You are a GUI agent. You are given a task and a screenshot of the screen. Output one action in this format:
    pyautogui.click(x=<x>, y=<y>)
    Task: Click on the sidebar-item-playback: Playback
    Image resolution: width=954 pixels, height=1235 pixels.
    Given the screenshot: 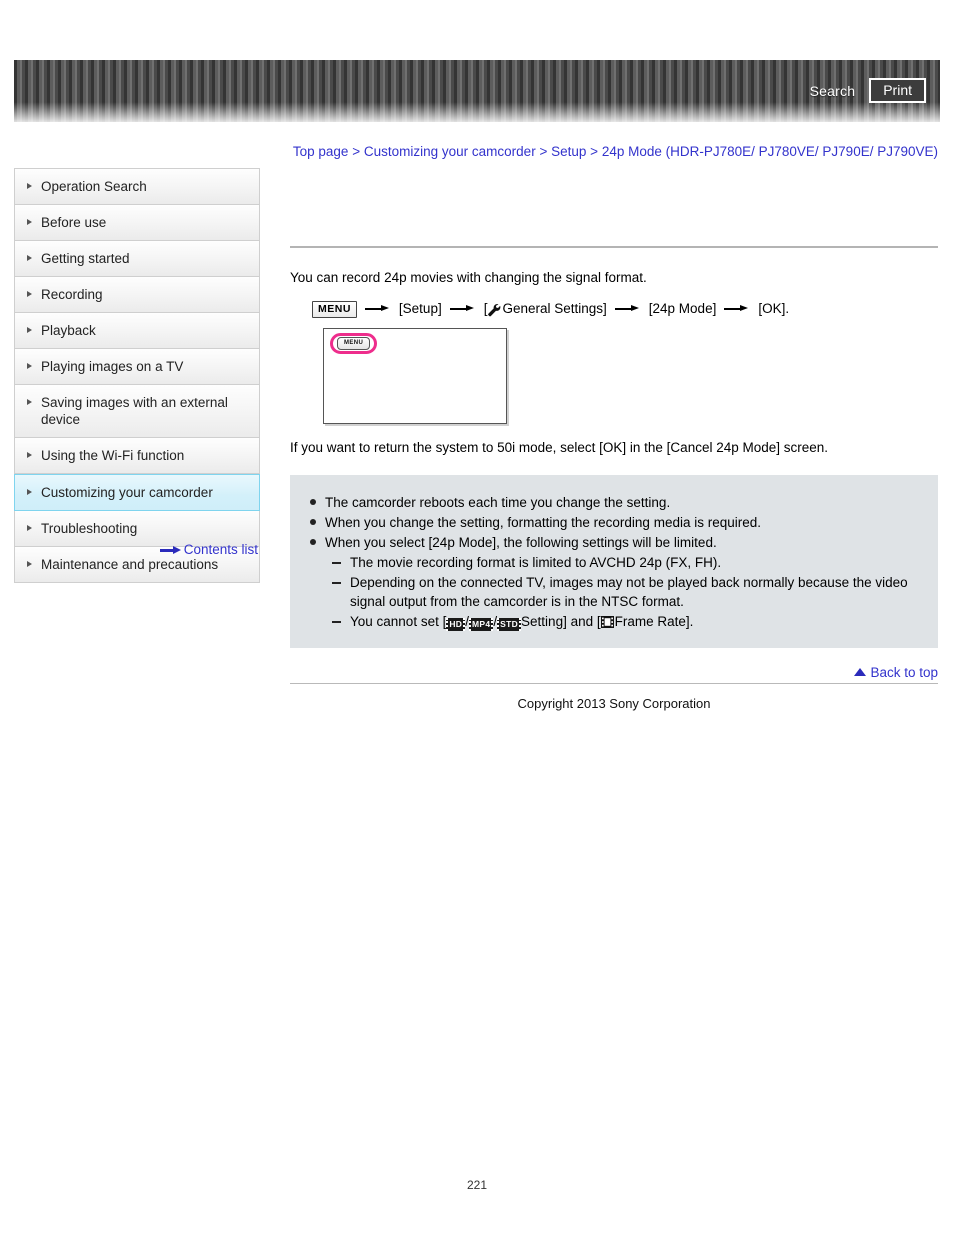 What is the action you would take?
    pyautogui.click(x=137, y=331)
    